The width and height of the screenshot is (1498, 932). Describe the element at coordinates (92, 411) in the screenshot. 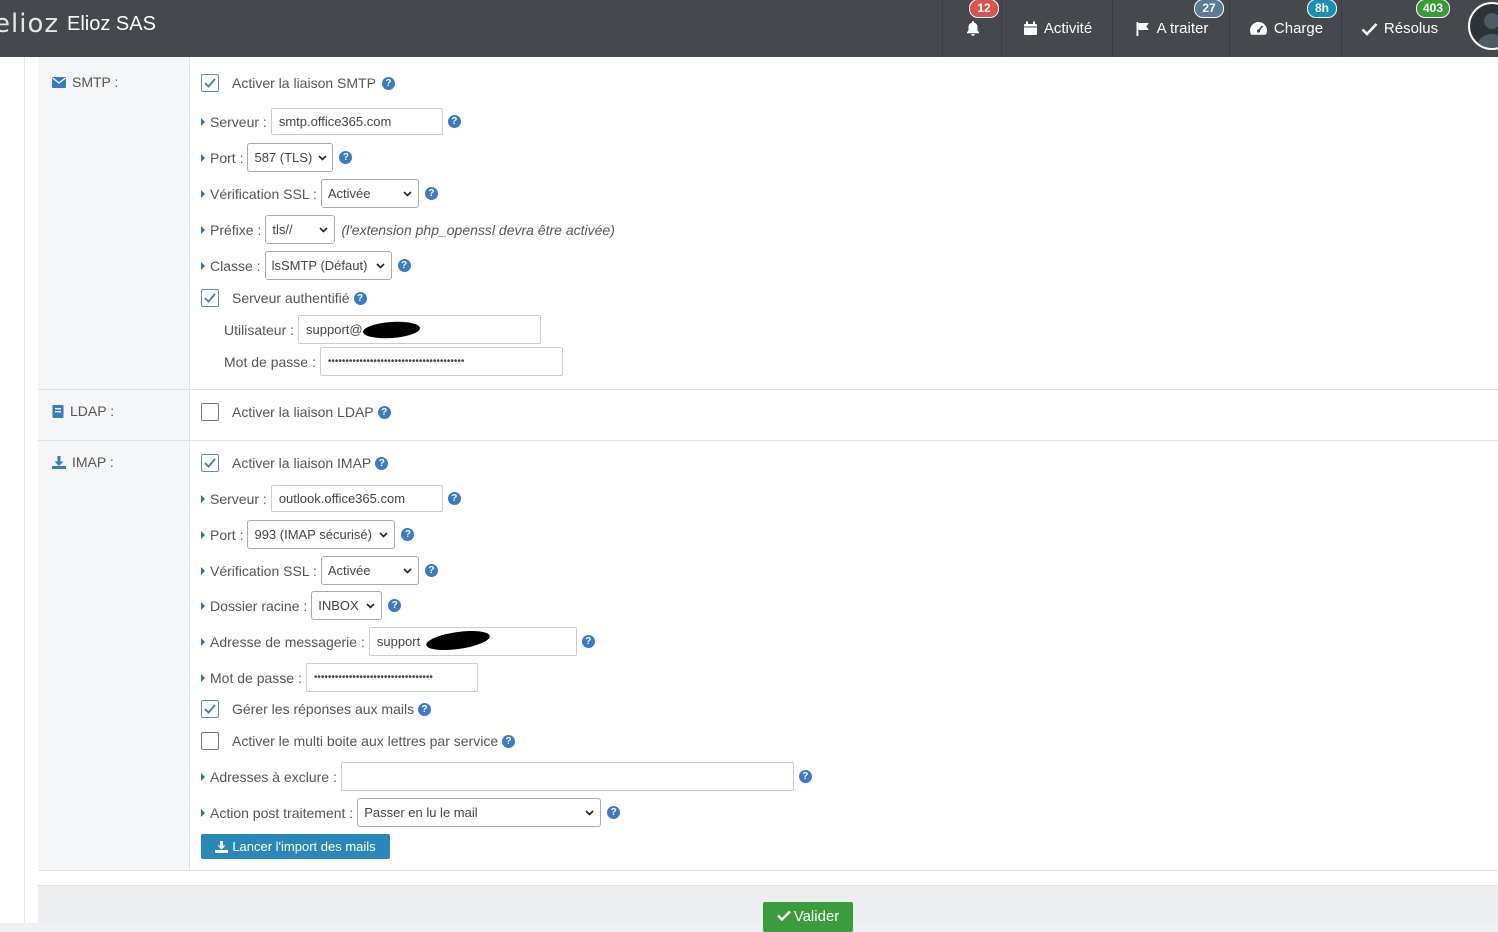

I see `ldap-label: LDAP :` at that location.